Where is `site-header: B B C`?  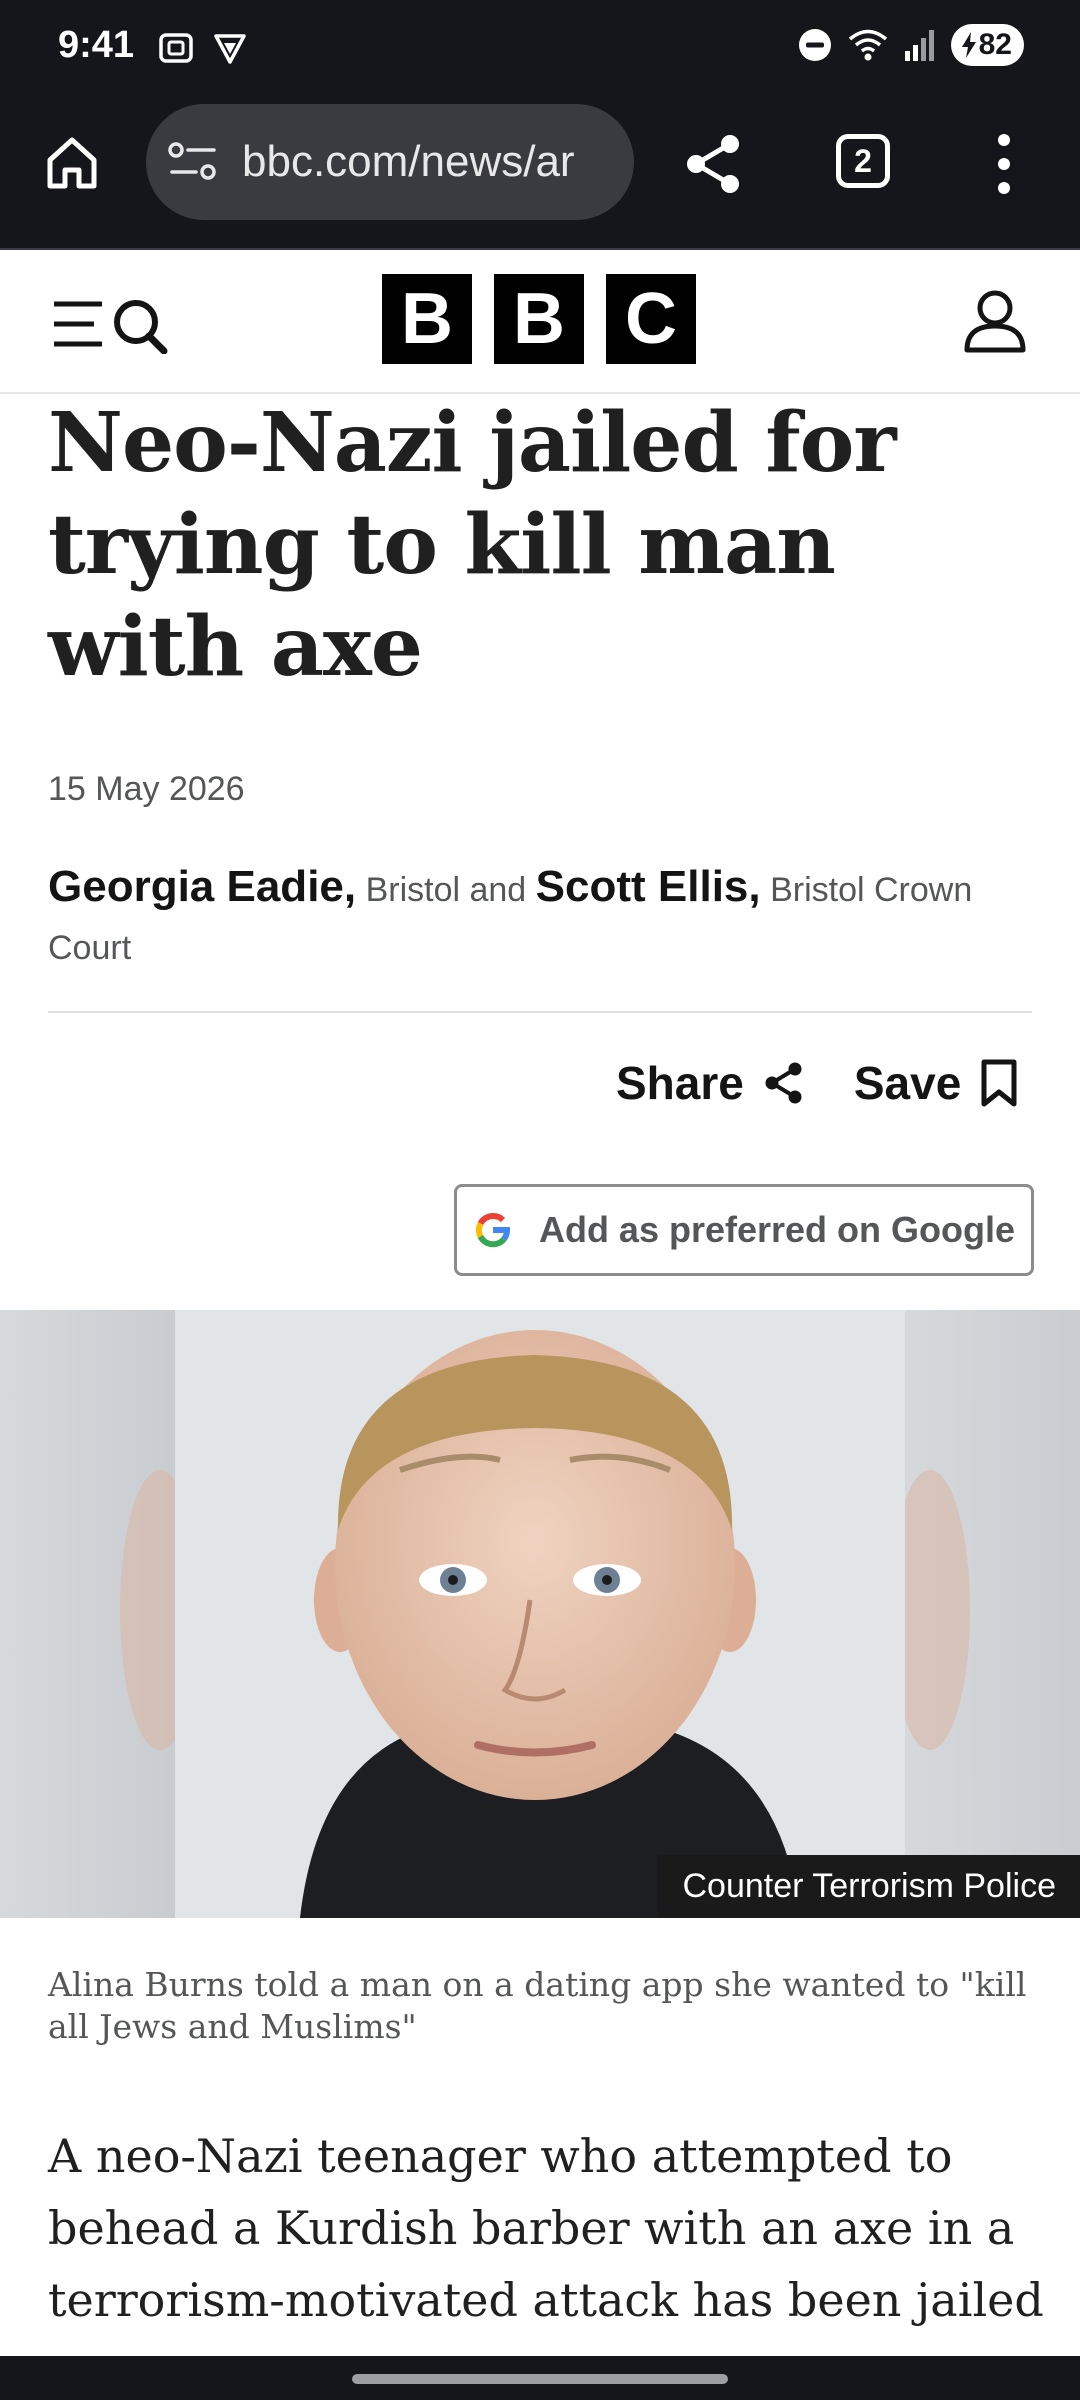
site-header: B B C is located at coordinates (540, 322).